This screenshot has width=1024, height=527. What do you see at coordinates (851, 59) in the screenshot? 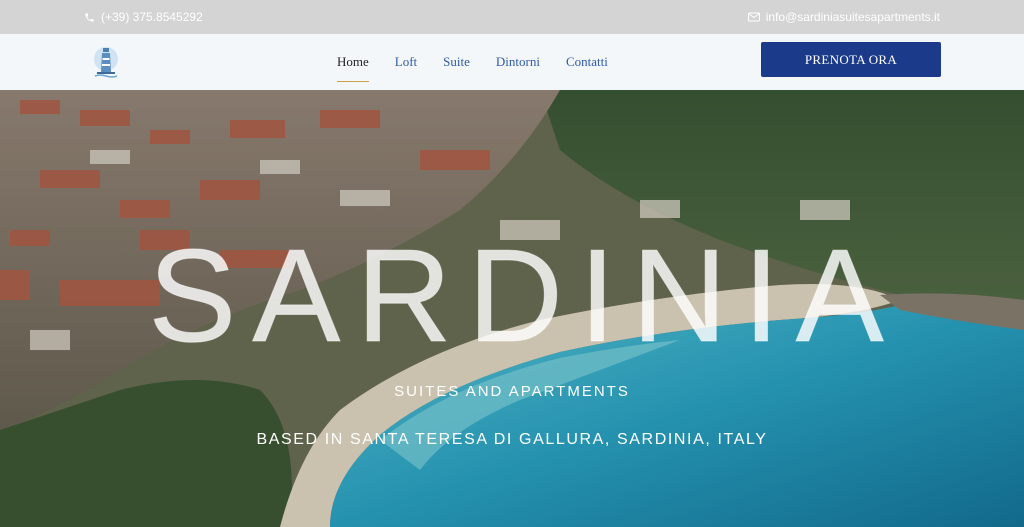
I see `book-now-button: PRENOTA ORA` at bounding box center [851, 59].